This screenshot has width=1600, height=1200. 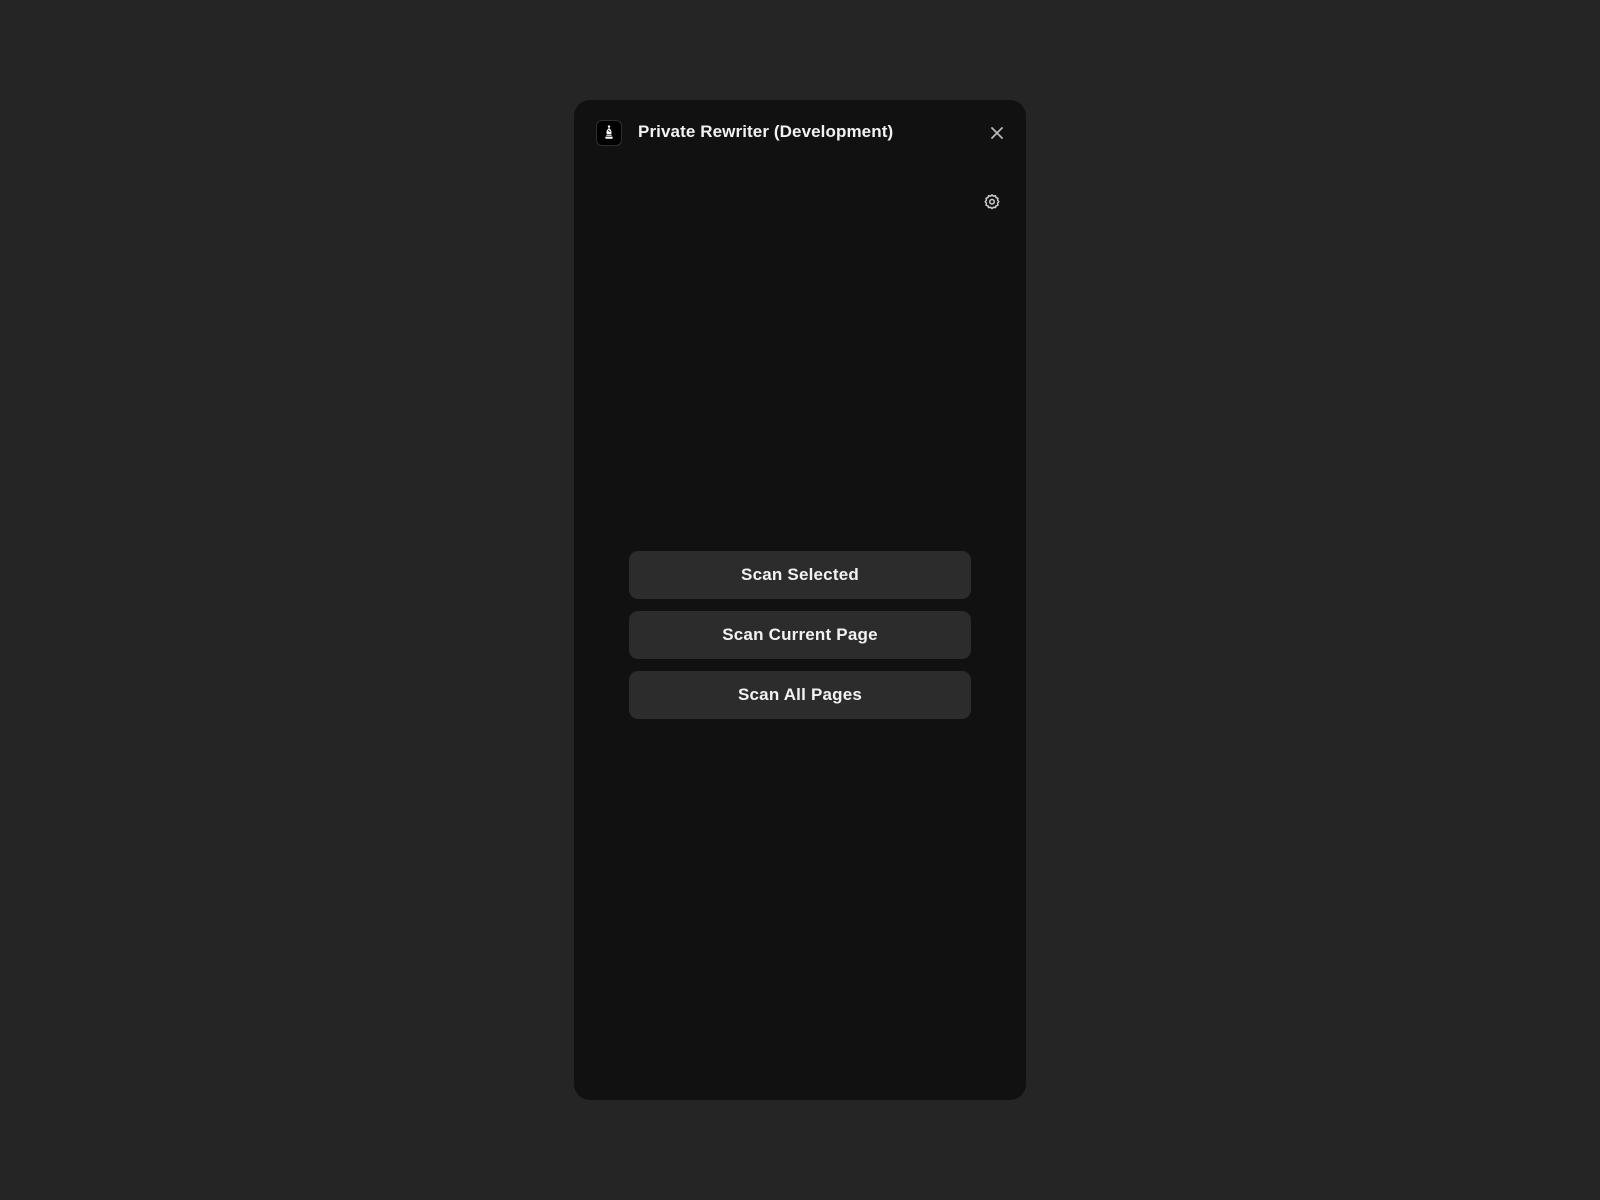 I want to click on close-button, so click(x=997, y=133).